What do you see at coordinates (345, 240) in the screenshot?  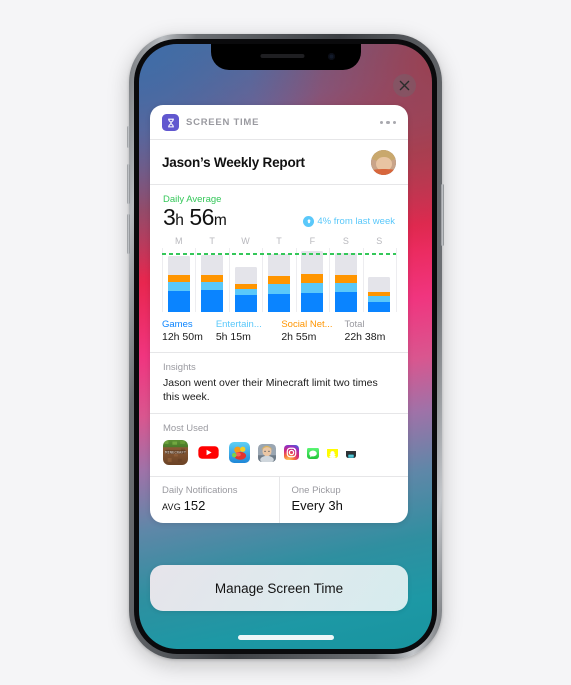 I see `chart-day-label-5: S` at bounding box center [345, 240].